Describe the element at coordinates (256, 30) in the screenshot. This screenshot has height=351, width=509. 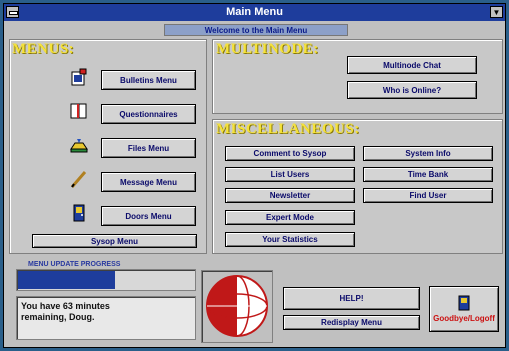
I see `welcome-banner: Welcome to the Main Menu` at that location.